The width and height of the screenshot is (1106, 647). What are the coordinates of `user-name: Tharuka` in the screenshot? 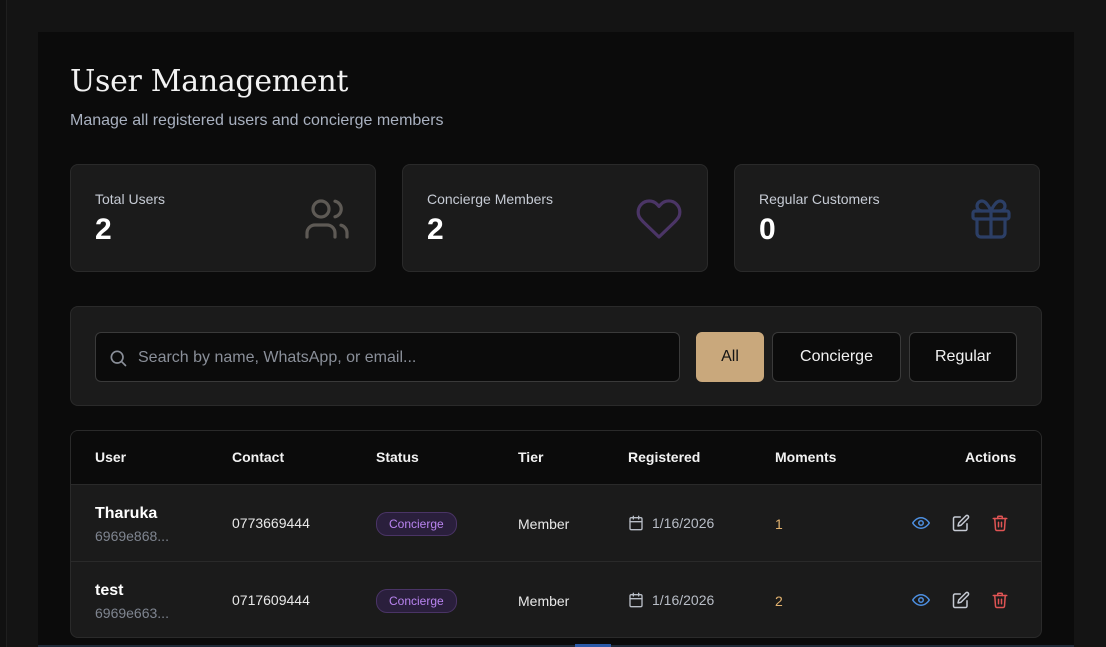 It's located at (126, 513).